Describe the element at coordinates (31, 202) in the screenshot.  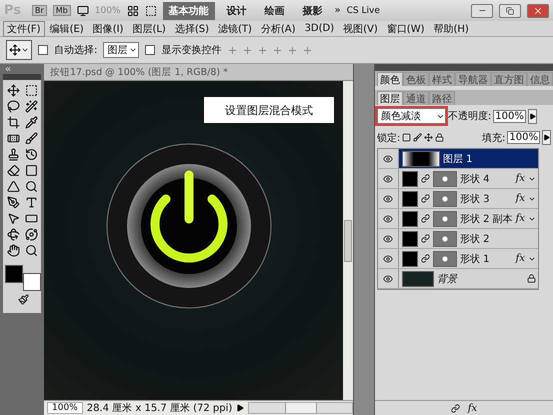
I see `type-icon` at that location.